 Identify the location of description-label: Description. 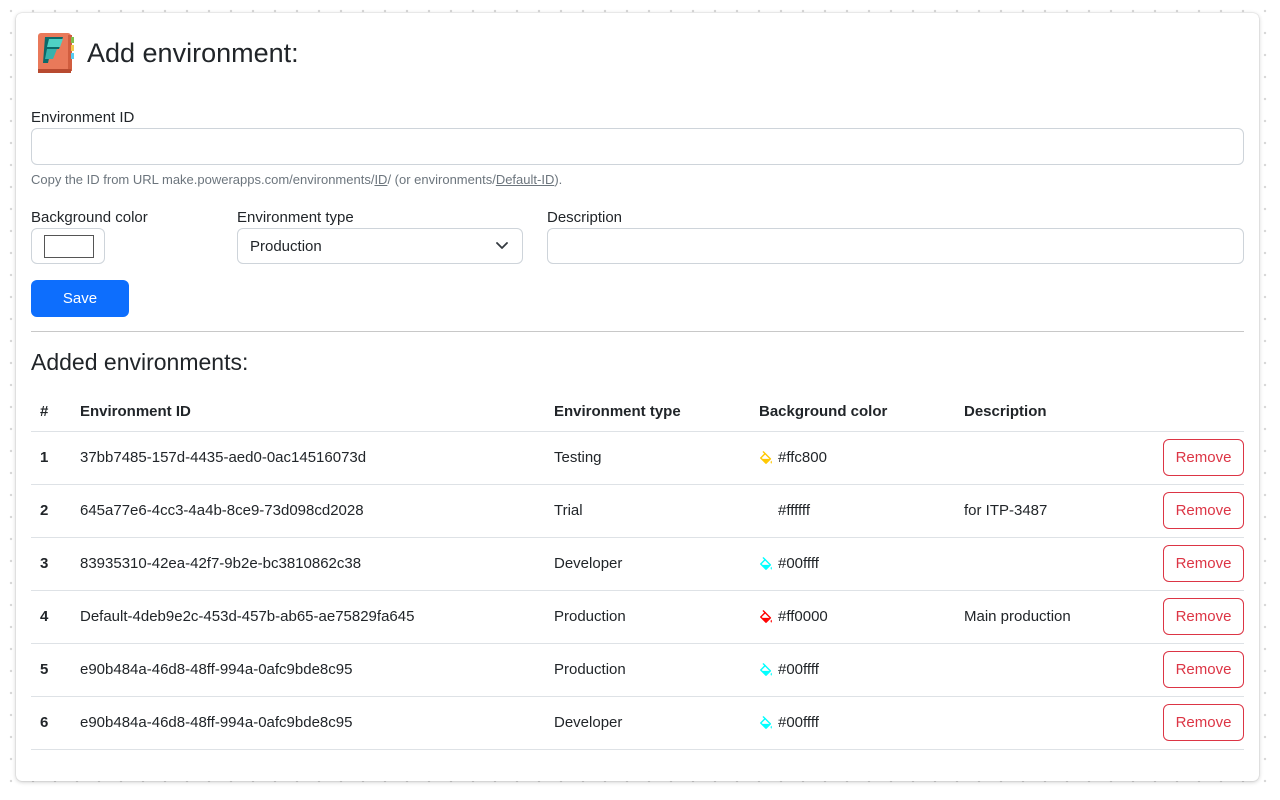
(585, 217).